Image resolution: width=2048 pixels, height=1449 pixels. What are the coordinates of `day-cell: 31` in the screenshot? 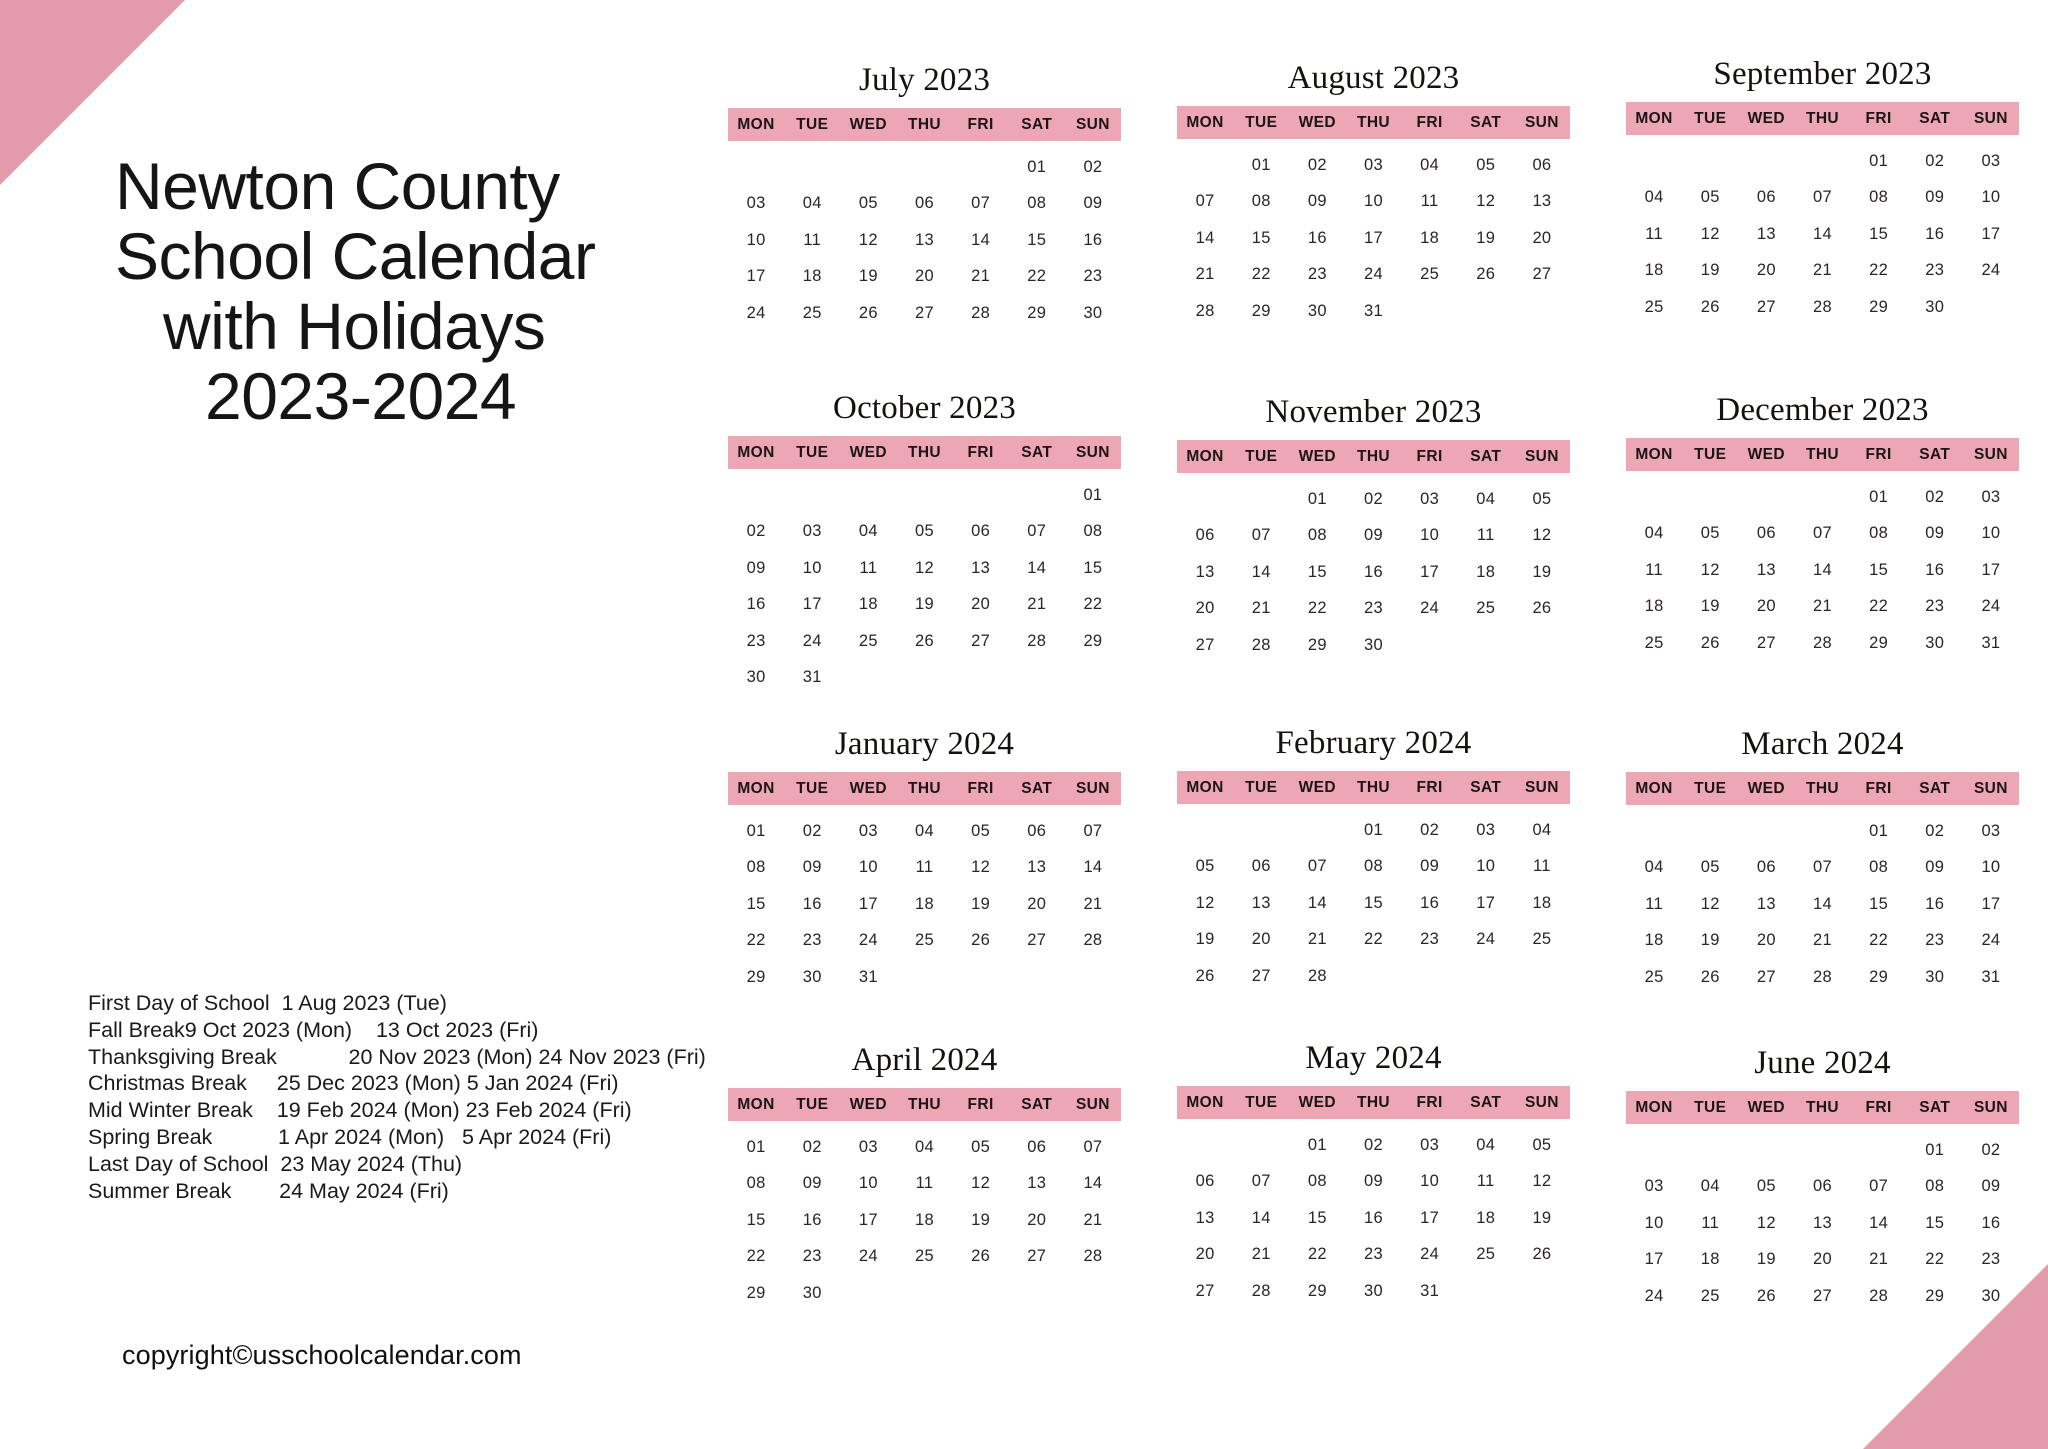 It's located at (1430, 1291).